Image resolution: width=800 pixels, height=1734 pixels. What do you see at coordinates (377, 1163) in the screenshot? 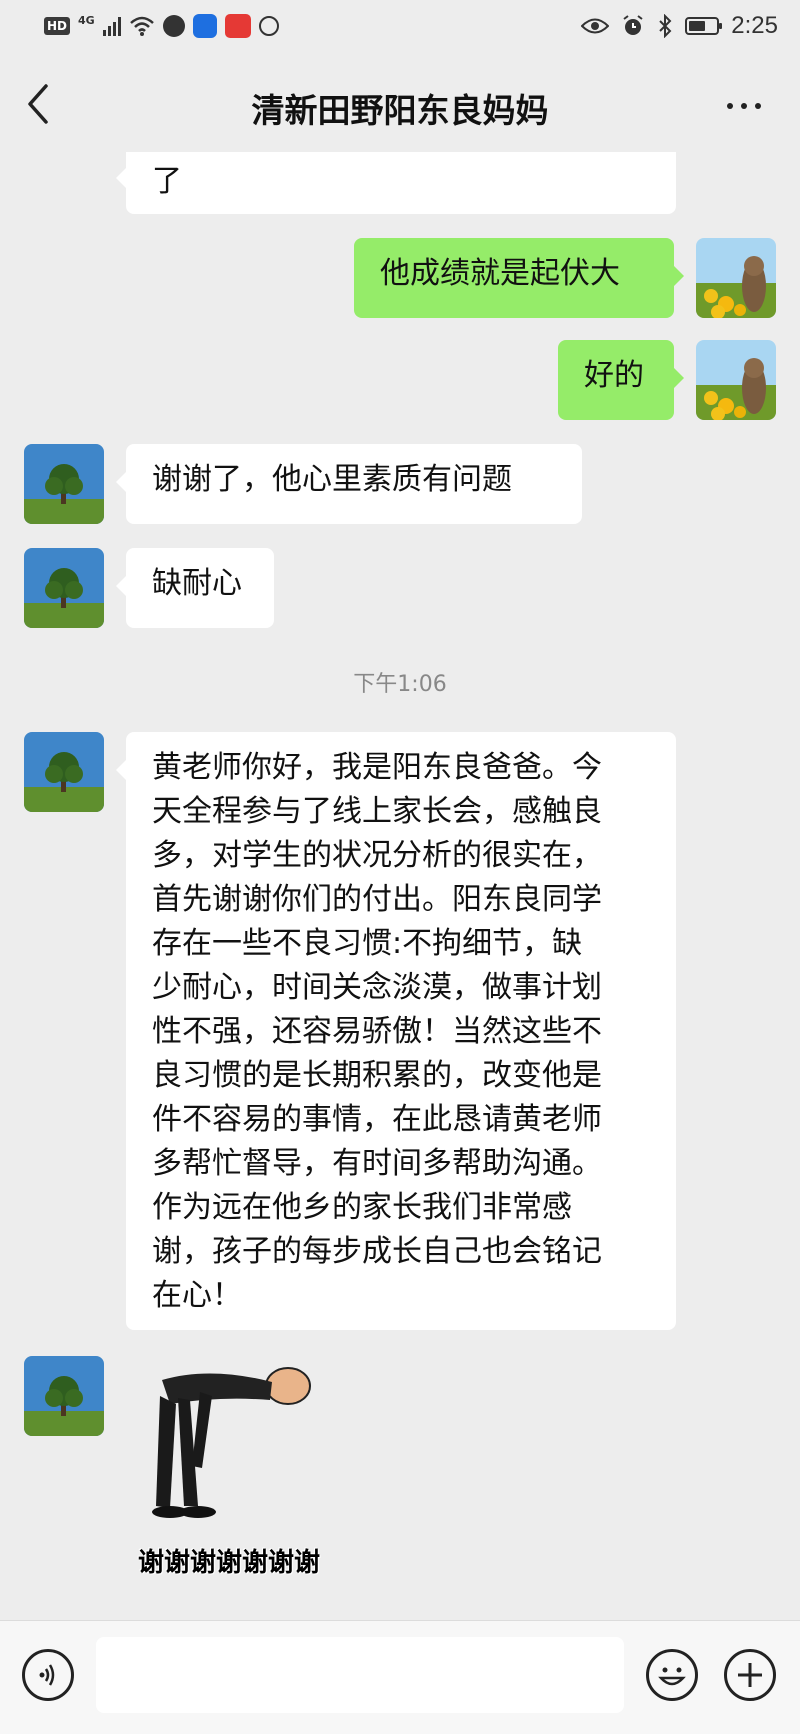
I see `message-line: 多帮忙督导，有时间多帮助沟通。` at bounding box center [377, 1163].